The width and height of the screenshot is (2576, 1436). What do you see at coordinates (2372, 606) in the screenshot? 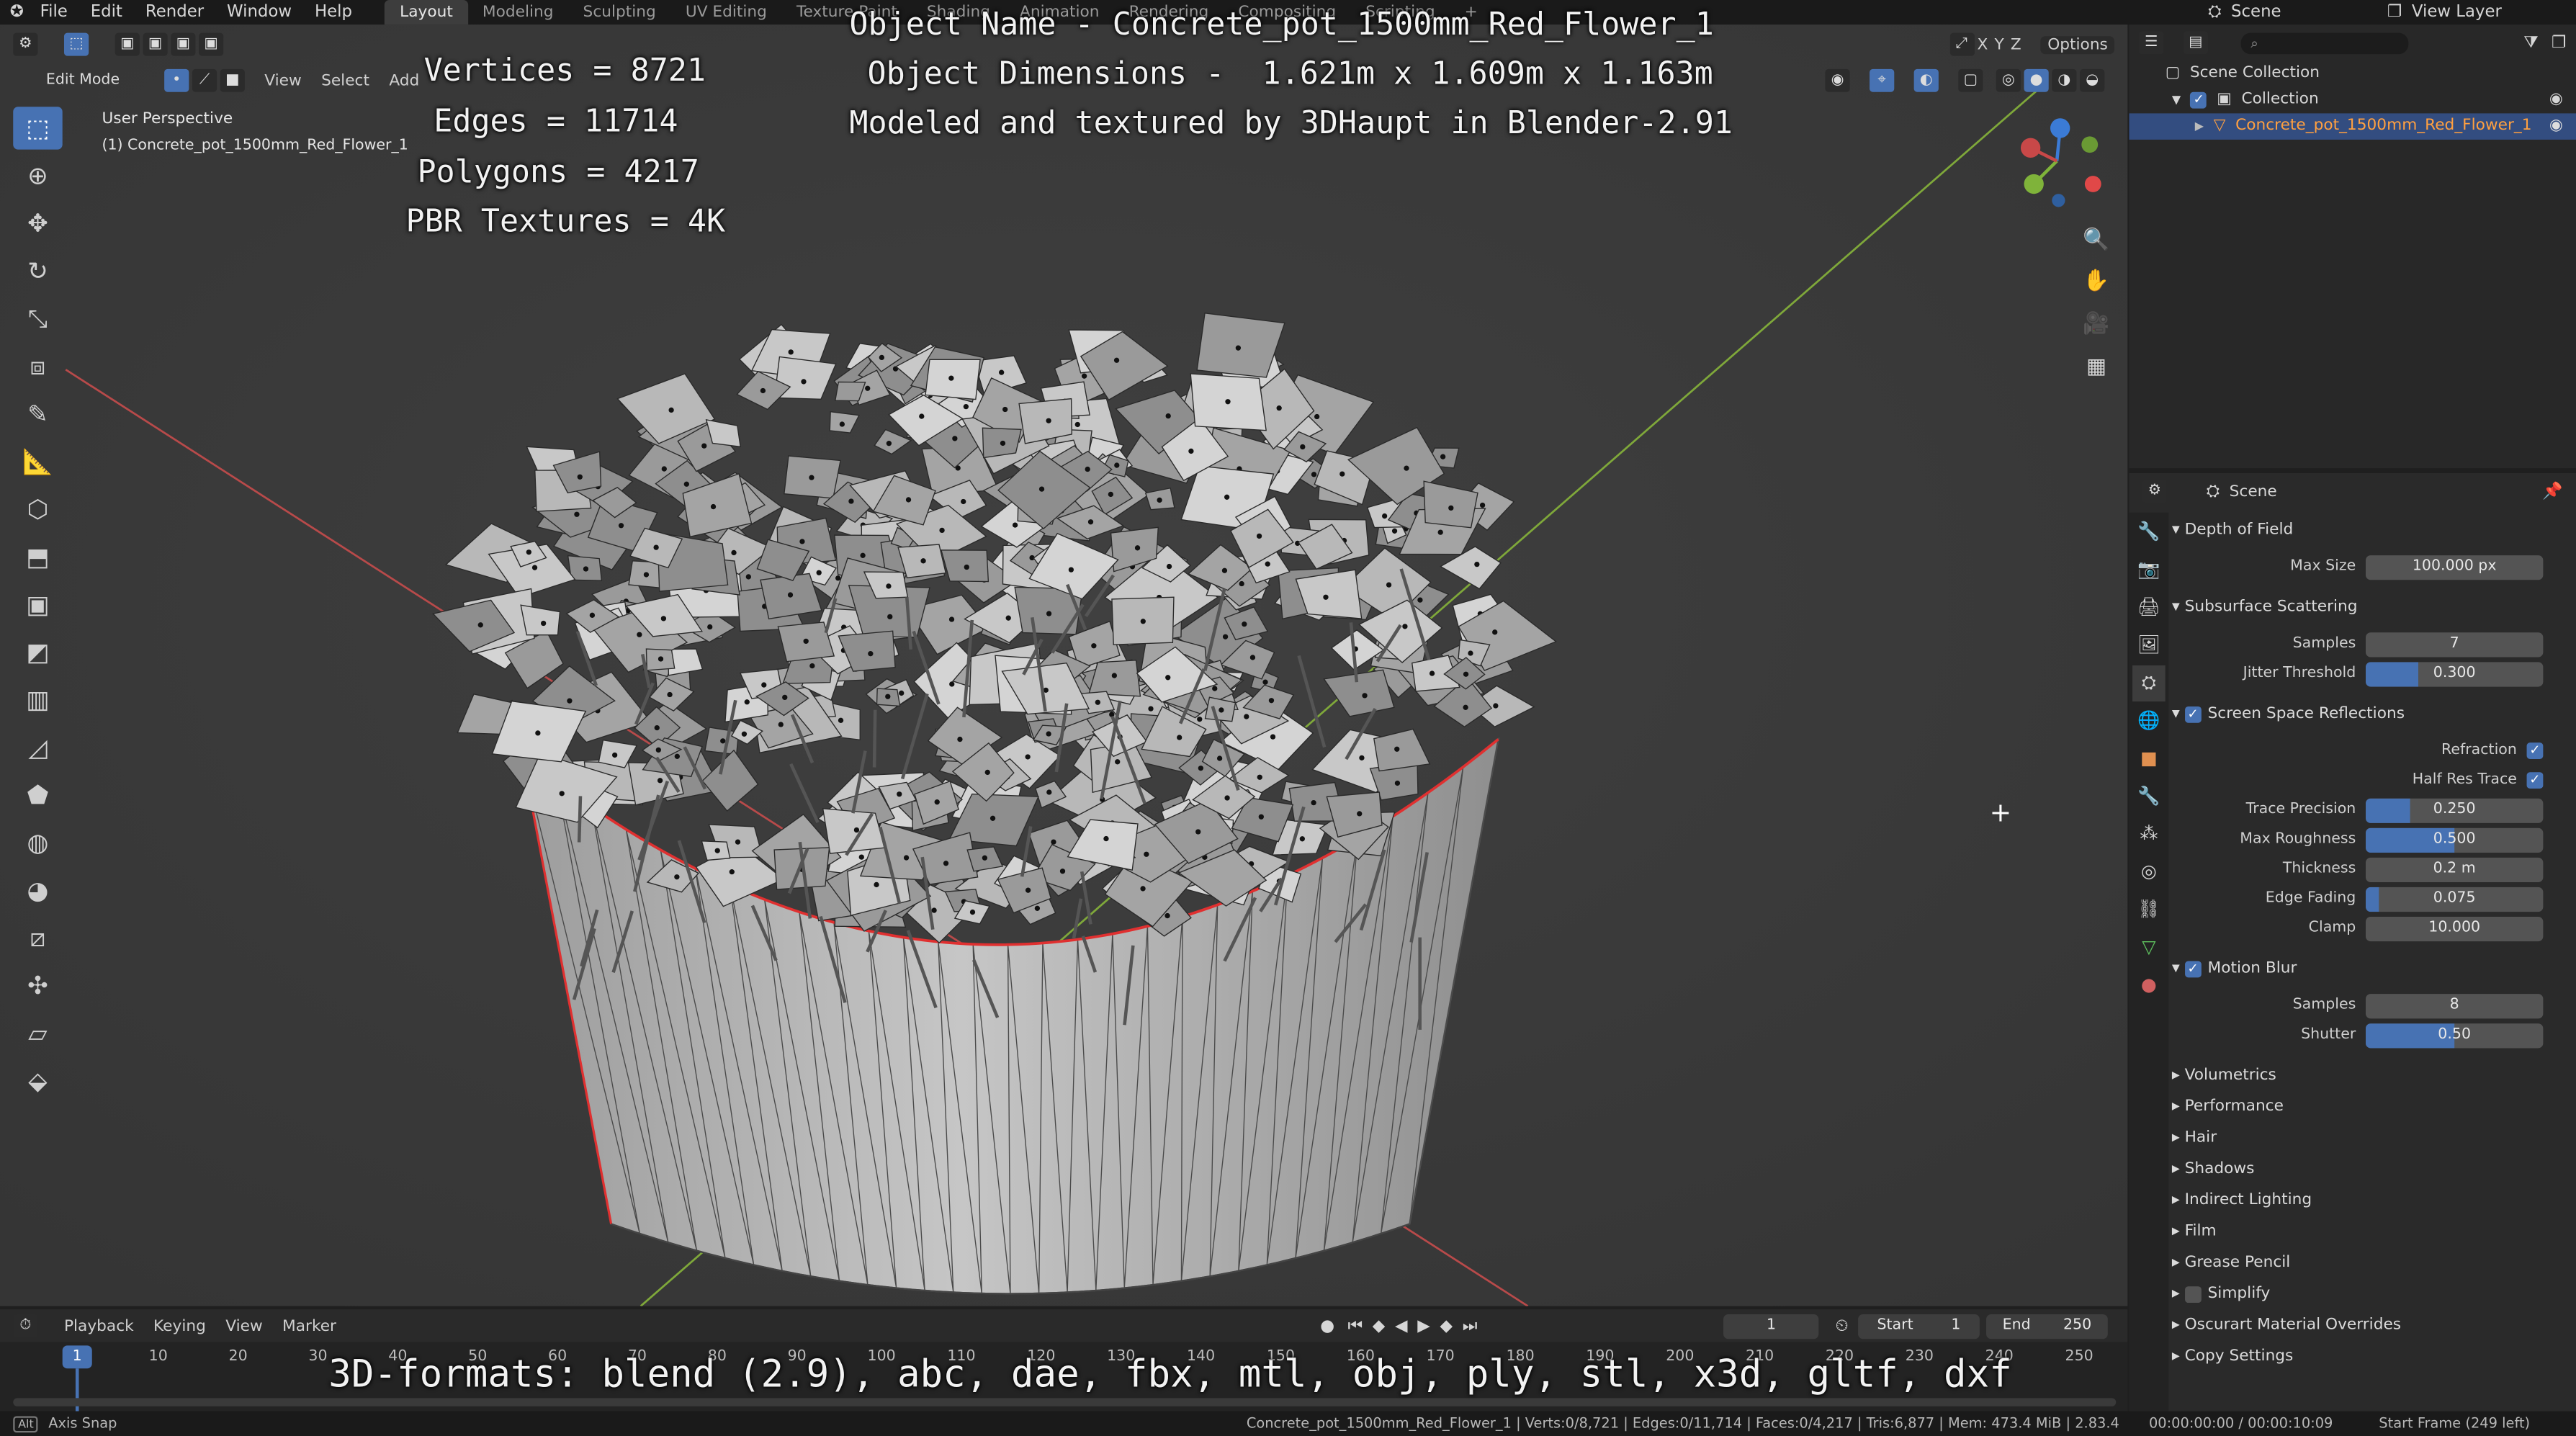
I see `section-sss: ▾ Subsurface Scattering` at bounding box center [2372, 606].